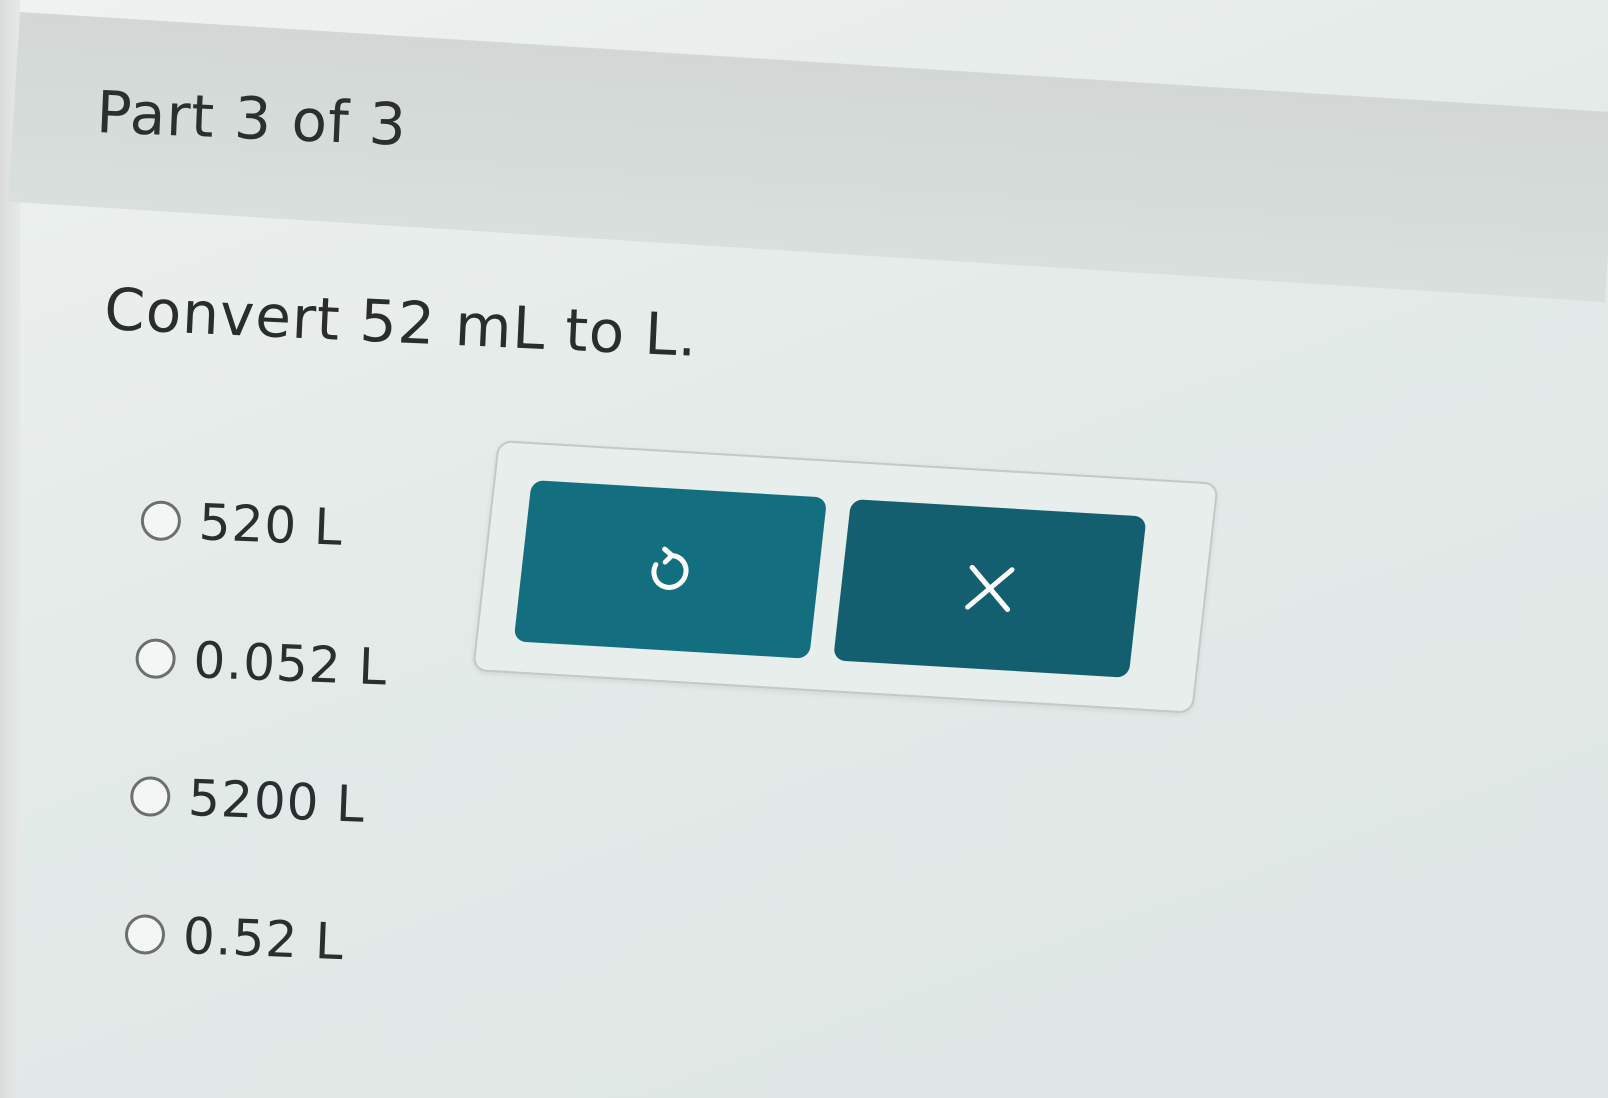 The width and height of the screenshot is (1608, 1098). Describe the element at coordinates (277, 801) in the screenshot. I see `option-label: 5200 L` at that location.